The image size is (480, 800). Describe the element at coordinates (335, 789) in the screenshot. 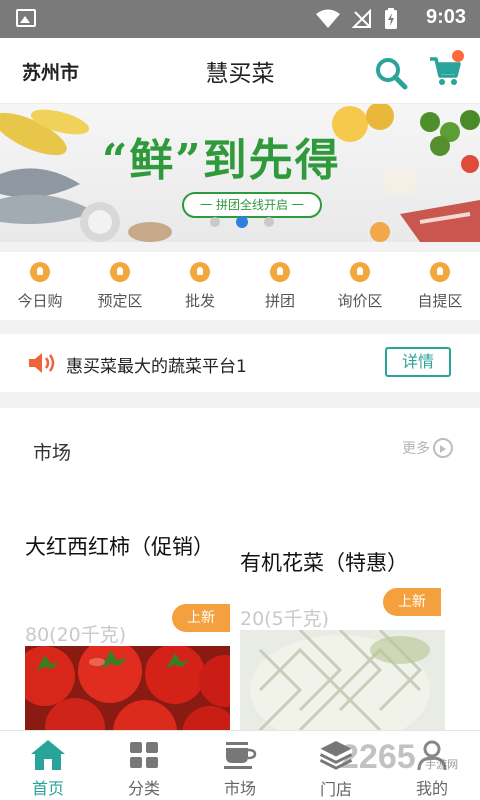

I see `tab-label: 门店` at that location.